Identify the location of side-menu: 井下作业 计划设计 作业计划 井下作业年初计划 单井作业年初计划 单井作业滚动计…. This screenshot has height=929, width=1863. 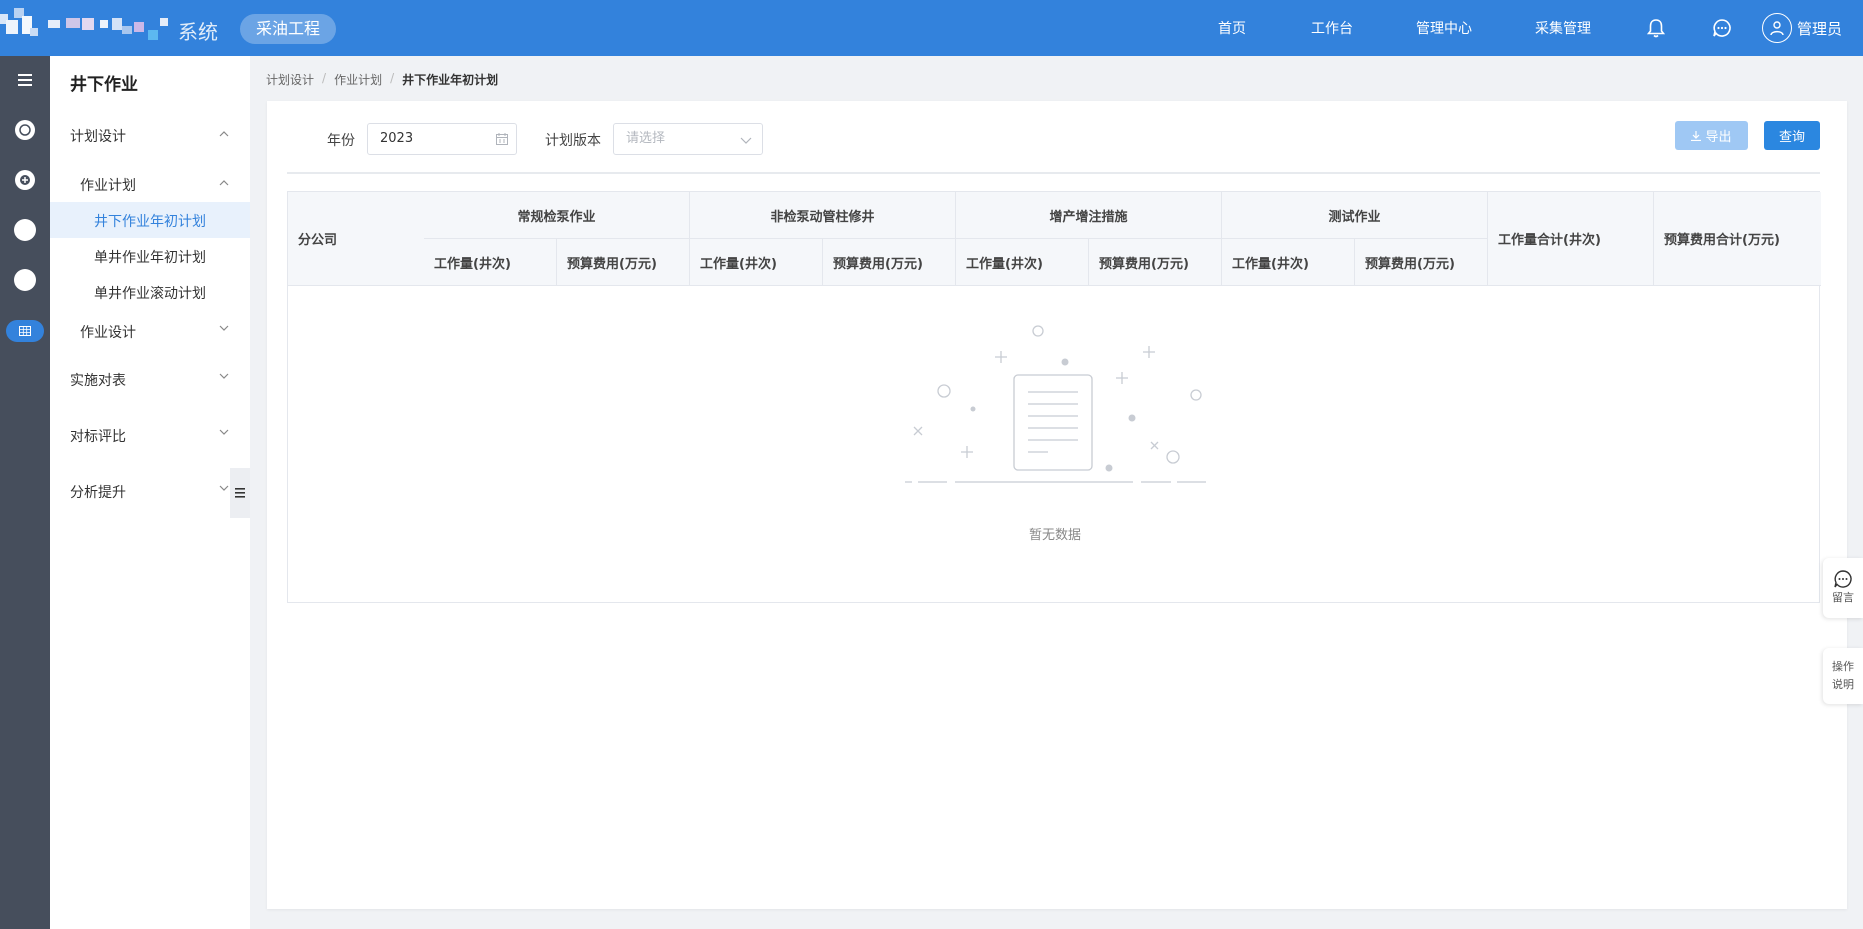
(150, 492).